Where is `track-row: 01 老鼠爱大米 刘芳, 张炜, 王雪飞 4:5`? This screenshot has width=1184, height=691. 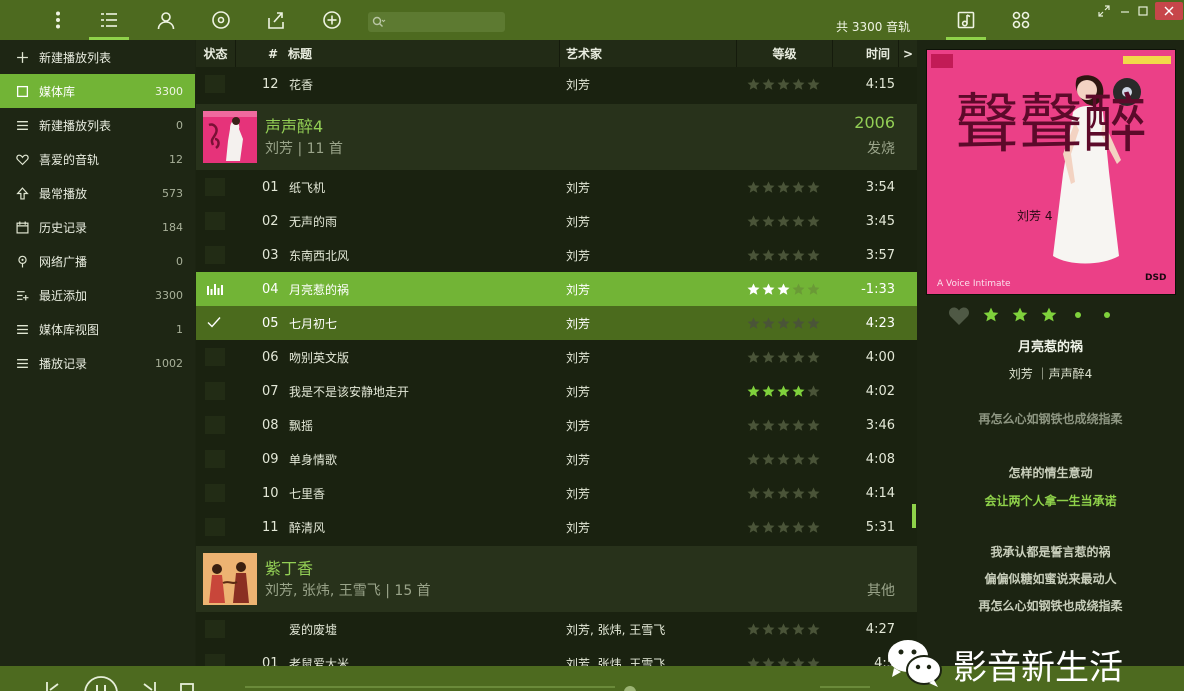 track-row: 01 老鼠爱大米 刘芳, 张炜, 王雪飞 4:5 is located at coordinates (556, 656).